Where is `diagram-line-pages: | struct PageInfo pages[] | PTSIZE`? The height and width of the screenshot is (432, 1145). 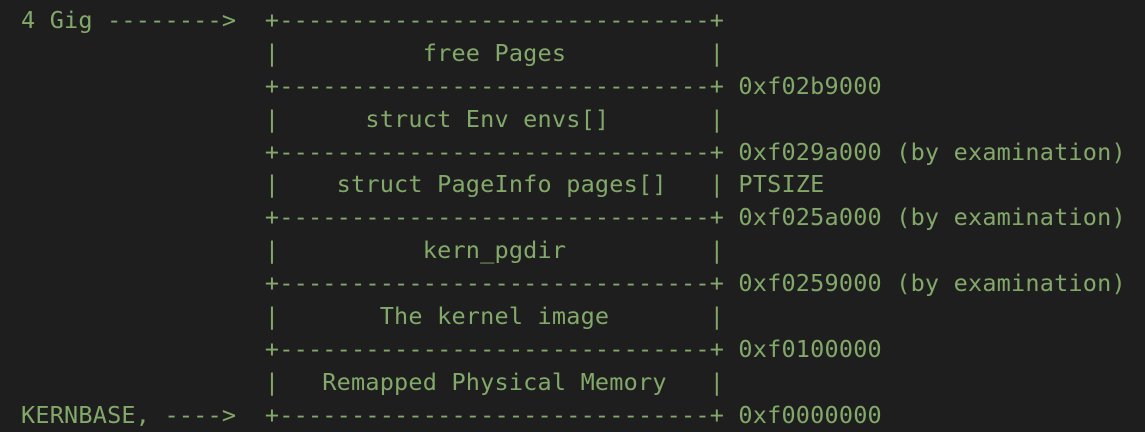 diagram-line-pages: | struct PageInfo pages[] | PTSIZE is located at coordinates (423, 184).